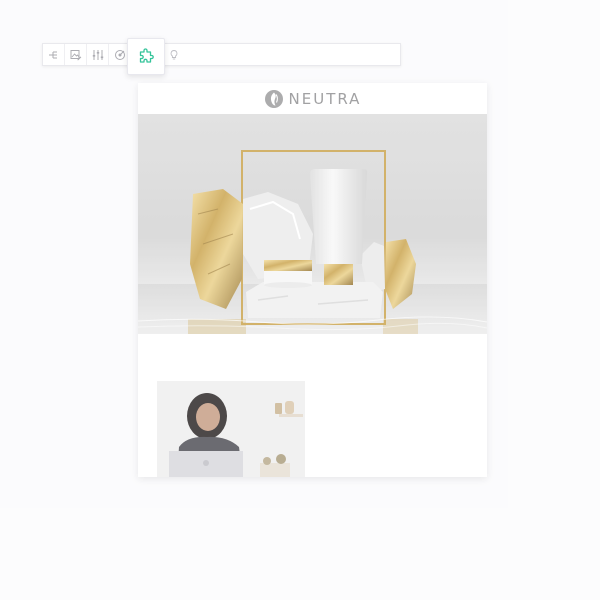 The height and width of the screenshot is (600, 600). I want to click on image-edit-icon, so click(75, 54).